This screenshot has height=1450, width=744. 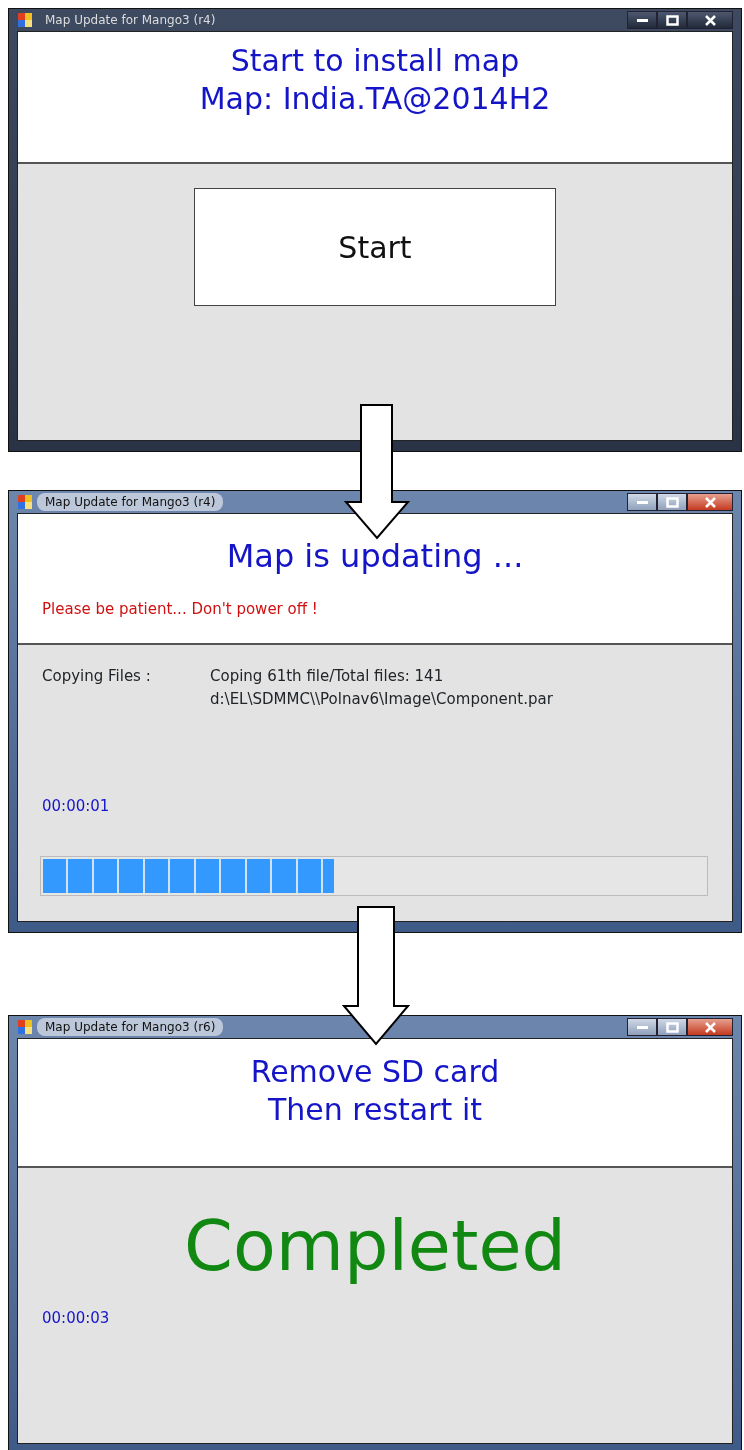 I want to click on header-text: Start to install map, so click(x=375, y=61).